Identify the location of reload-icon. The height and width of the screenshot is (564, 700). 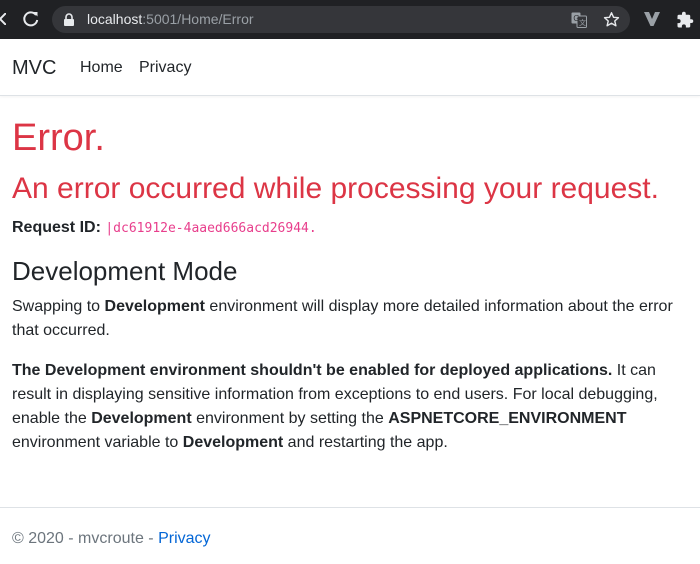
(31, 19).